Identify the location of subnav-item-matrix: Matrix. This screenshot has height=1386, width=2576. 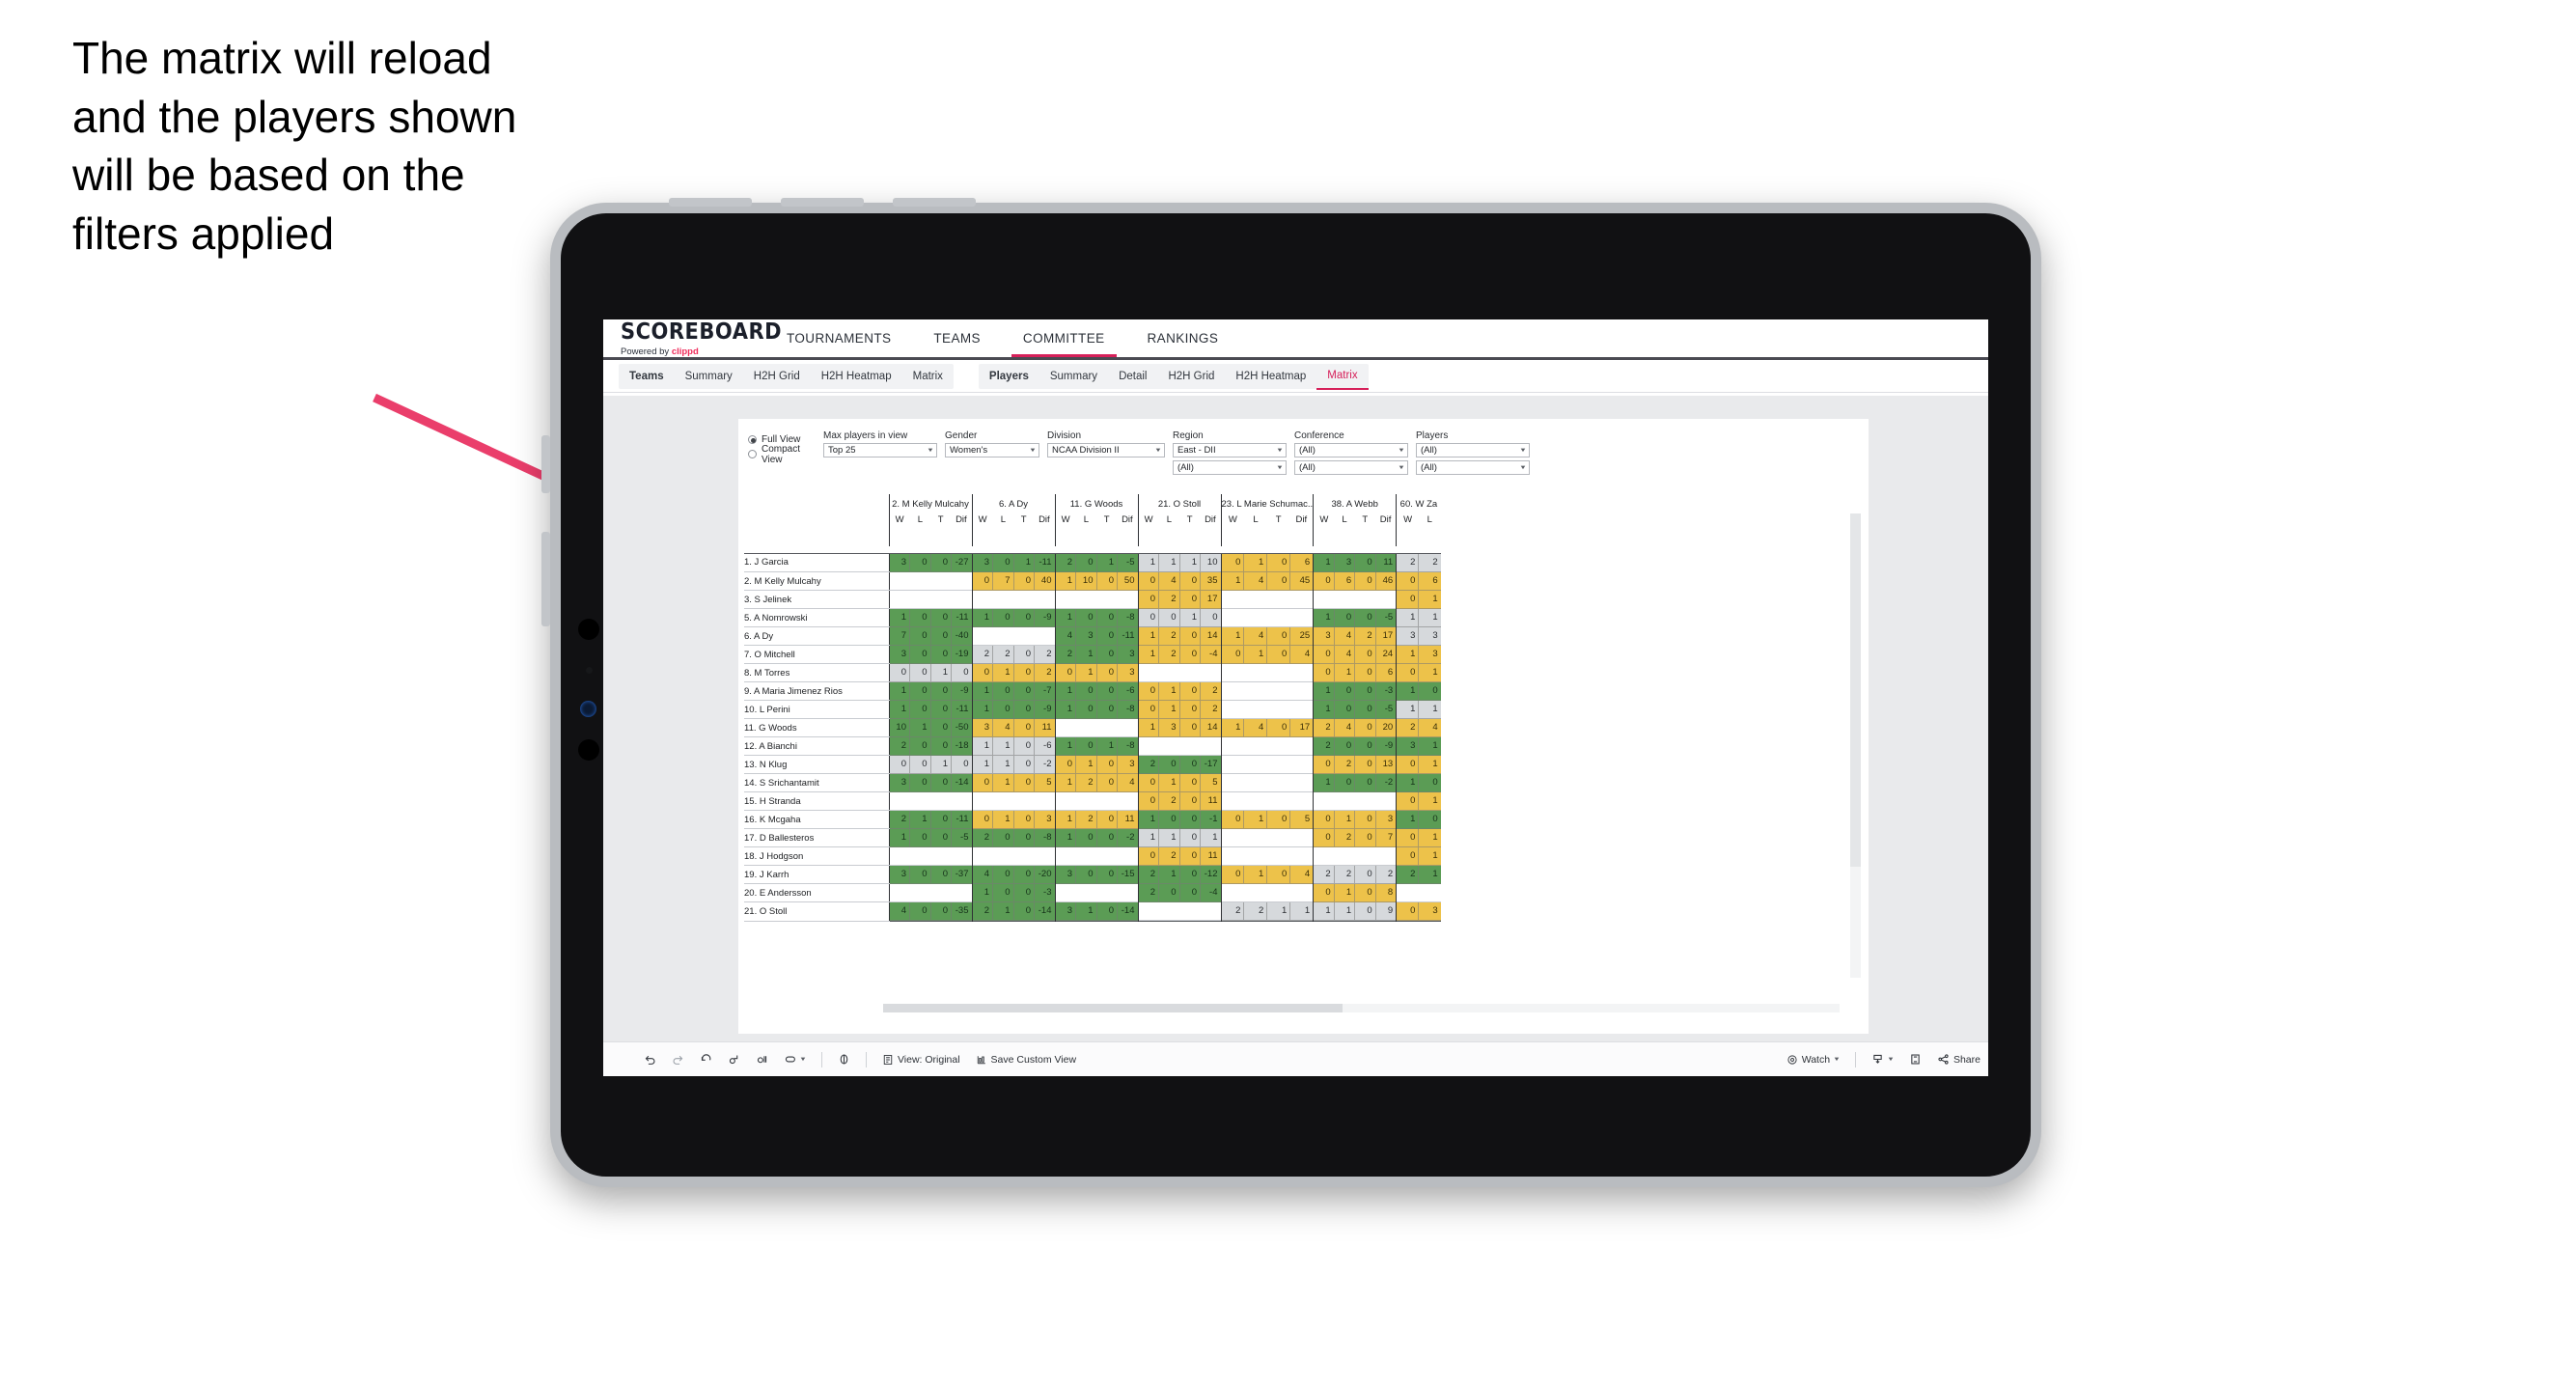
(1342, 376).